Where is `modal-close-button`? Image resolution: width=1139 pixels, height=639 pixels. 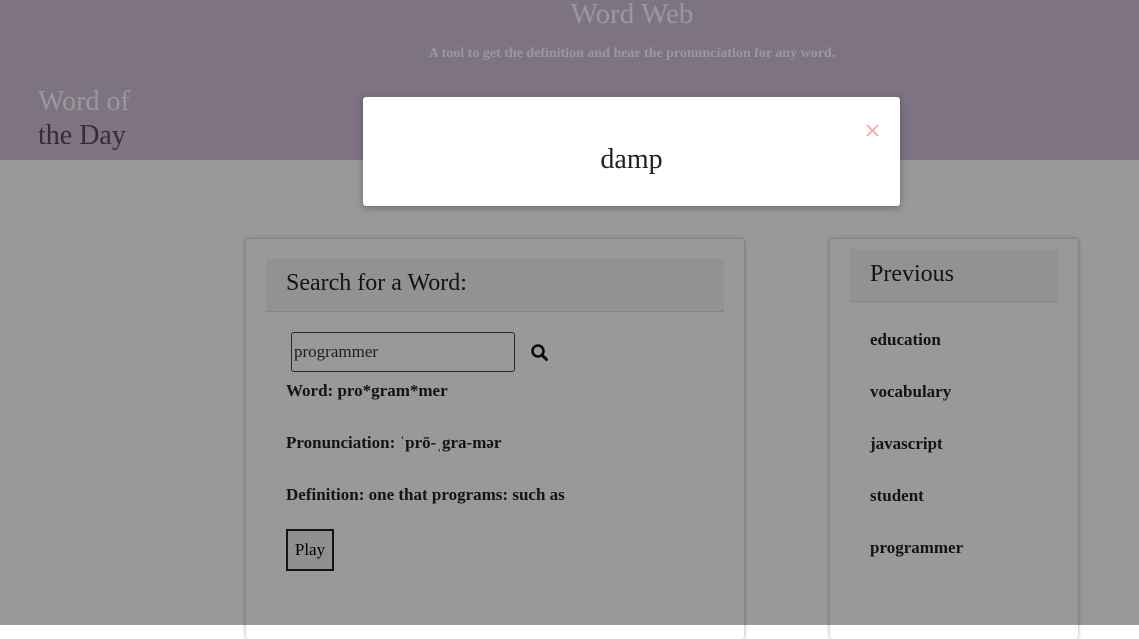
modal-close-button is located at coordinates (873, 131).